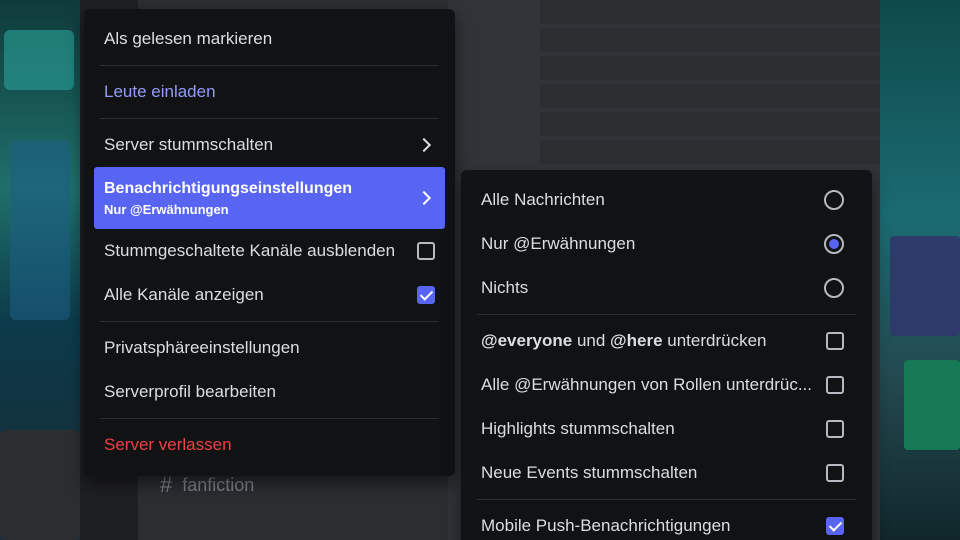 This screenshot has width=960, height=540. I want to click on option-label-conj: und, so click(591, 340).